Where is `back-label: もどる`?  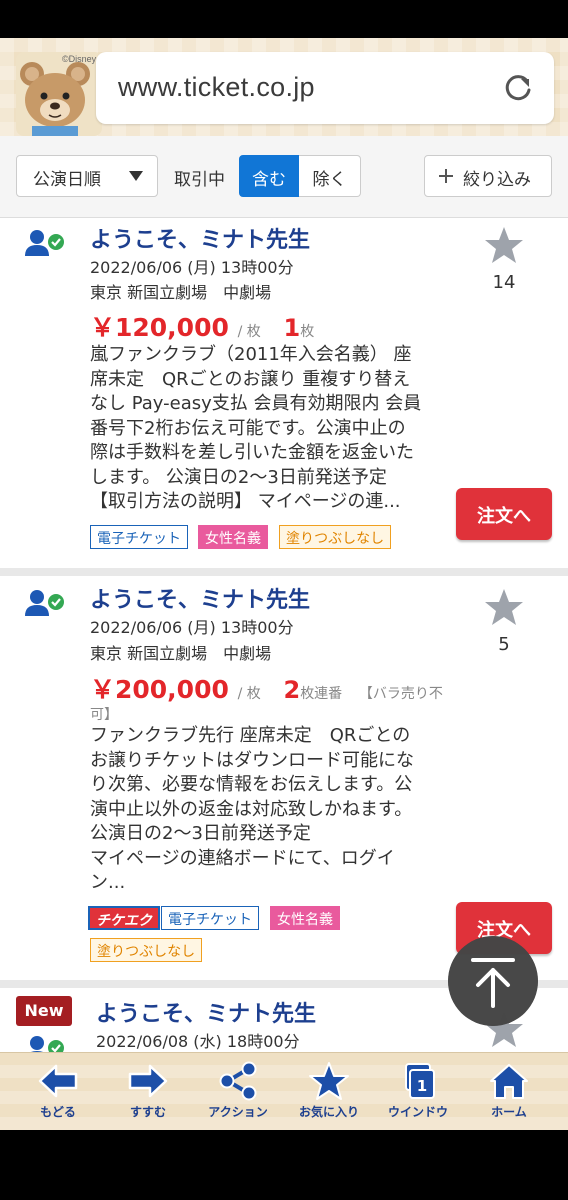
back-label: もどる is located at coordinates (58, 1112).